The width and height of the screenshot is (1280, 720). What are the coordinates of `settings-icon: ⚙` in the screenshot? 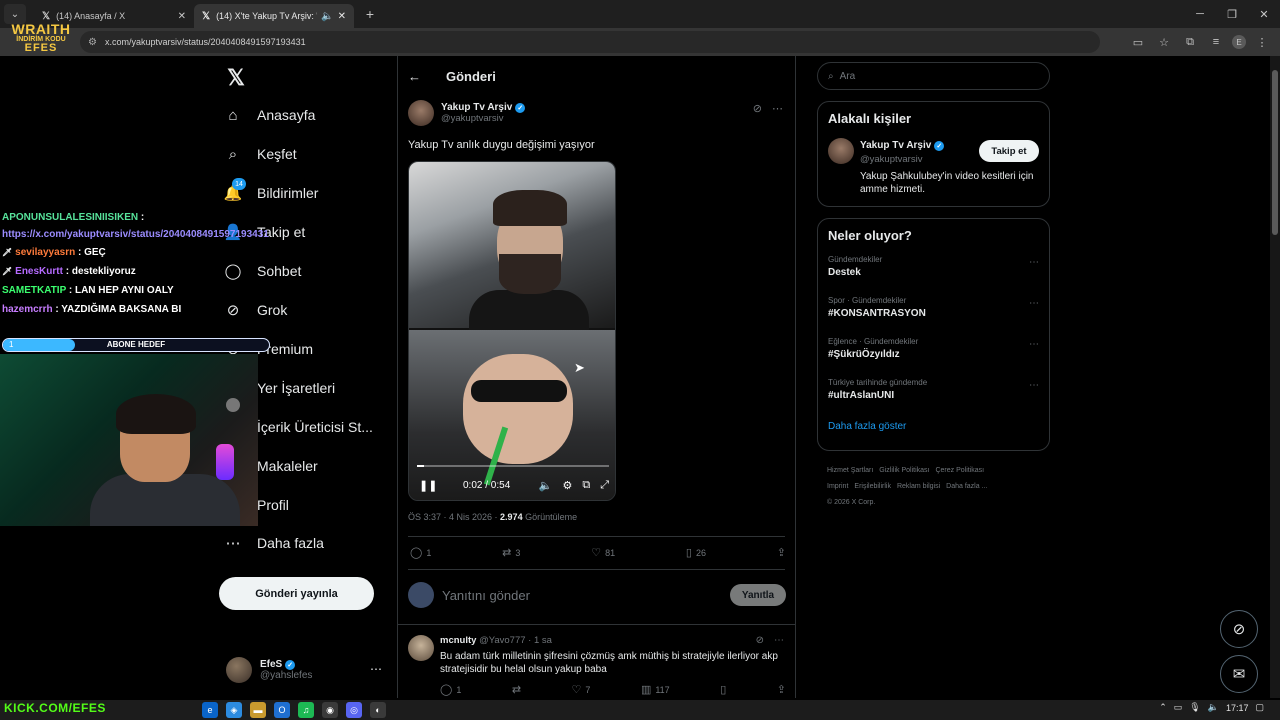 It's located at (567, 485).